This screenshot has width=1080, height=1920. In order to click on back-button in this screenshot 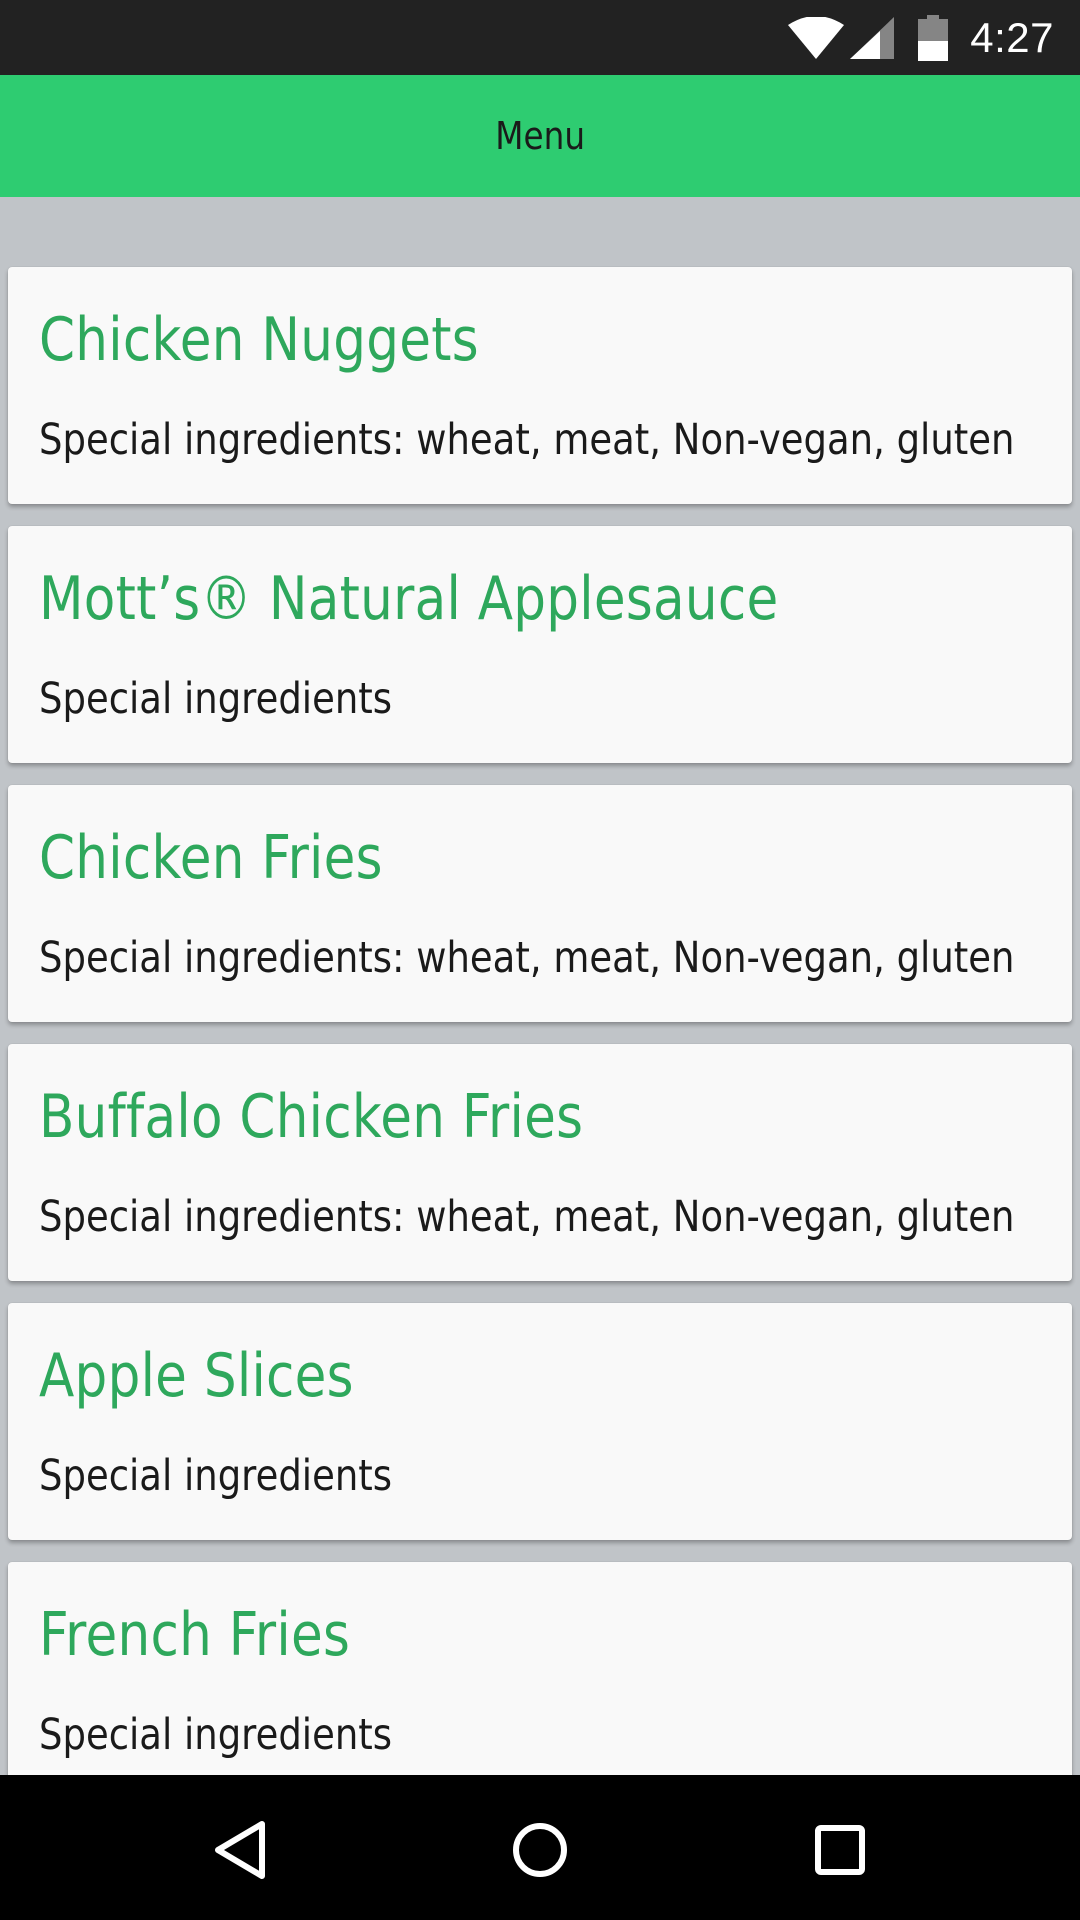, I will do `click(240, 1850)`.